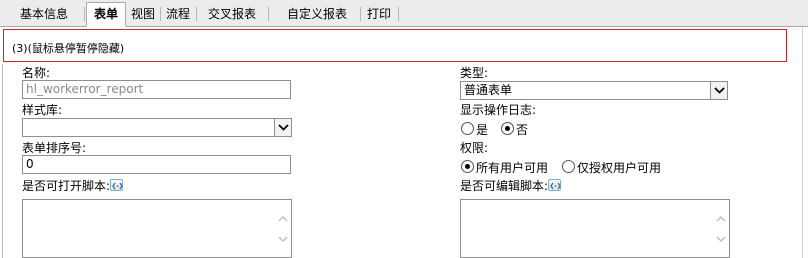 The width and height of the screenshot is (808, 258). I want to click on perm-all-users-label: 所有用户可用, so click(512, 167).